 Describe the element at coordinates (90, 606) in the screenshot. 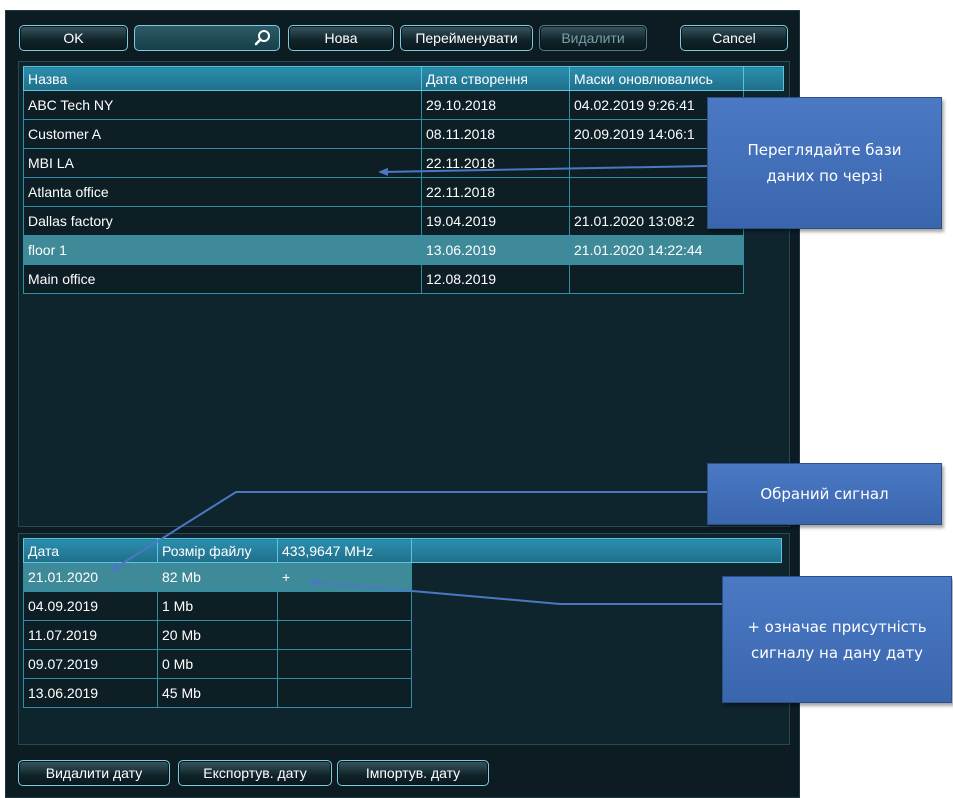

I see `cell-date: 04.09.2019` at that location.